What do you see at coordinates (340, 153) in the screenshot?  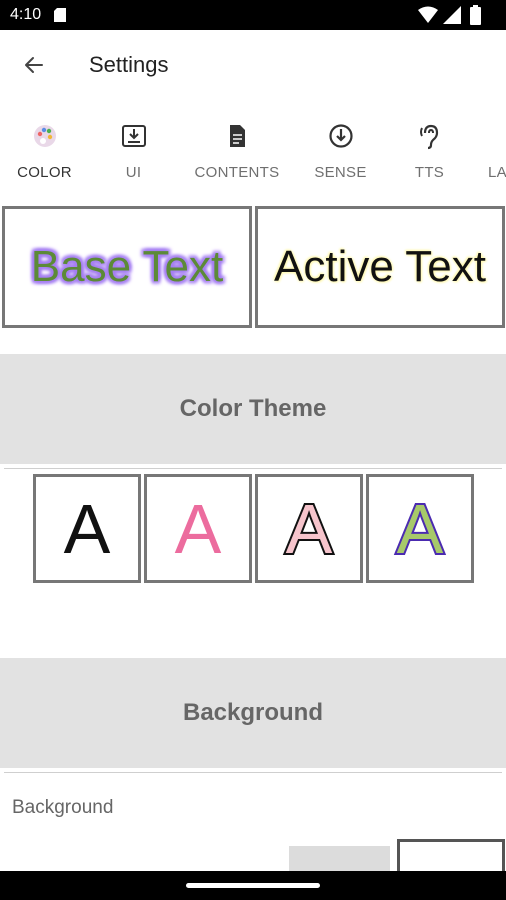 I see `tab-sense: SENSE` at bounding box center [340, 153].